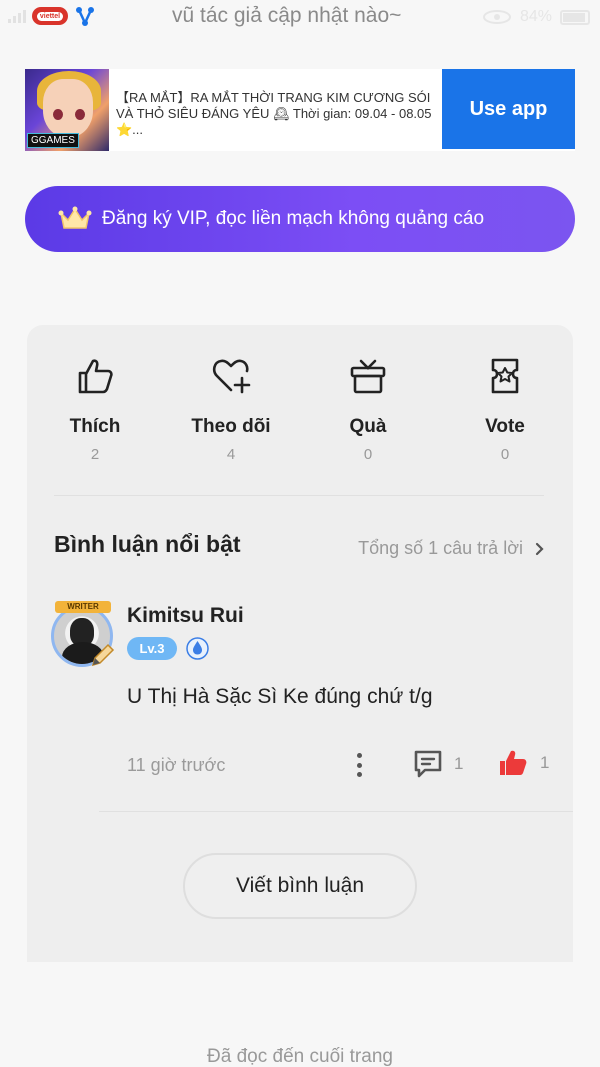 Image resolution: width=600 pixels, height=1067 pixels. I want to click on gift-count: 0, so click(368, 454).